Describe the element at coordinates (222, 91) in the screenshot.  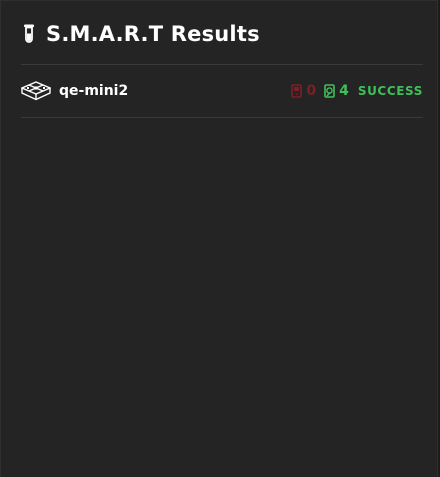
I see `server-row: qe-mini2 0 4 SUCCESS` at that location.